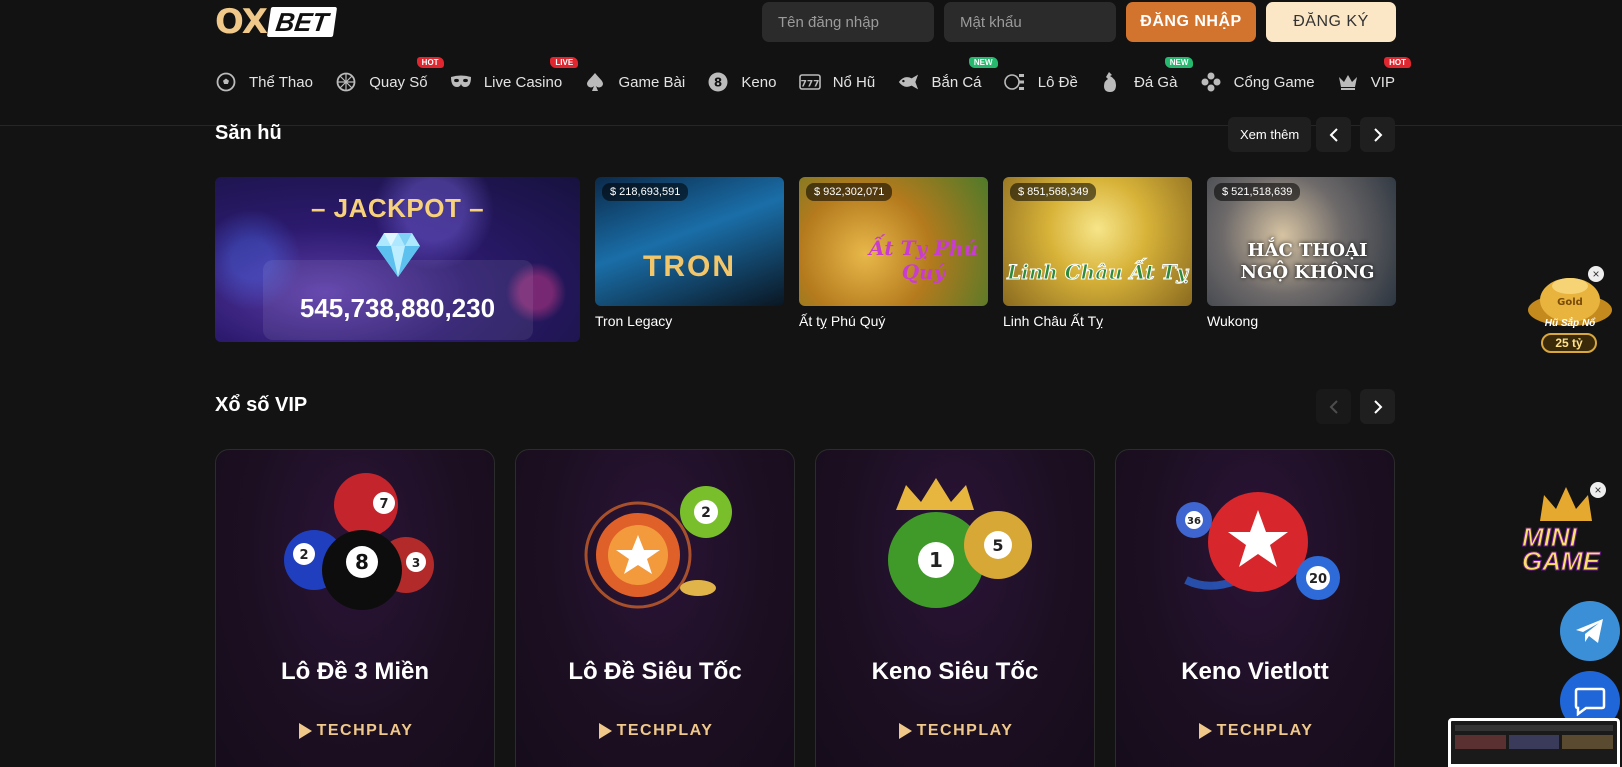 This screenshot has height=767, width=1622. I want to click on san-hu-prev-button, so click(1333, 134).